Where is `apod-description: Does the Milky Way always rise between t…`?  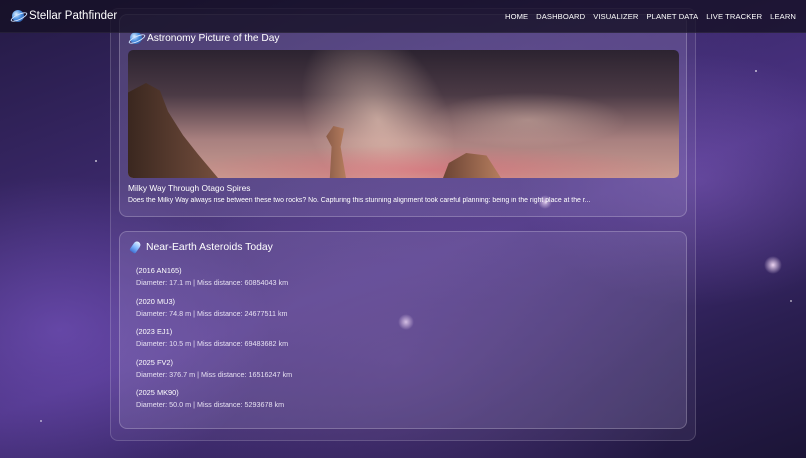
apod-description: Does the Milky Way always rise between t… is located at coordinates (359, 200).